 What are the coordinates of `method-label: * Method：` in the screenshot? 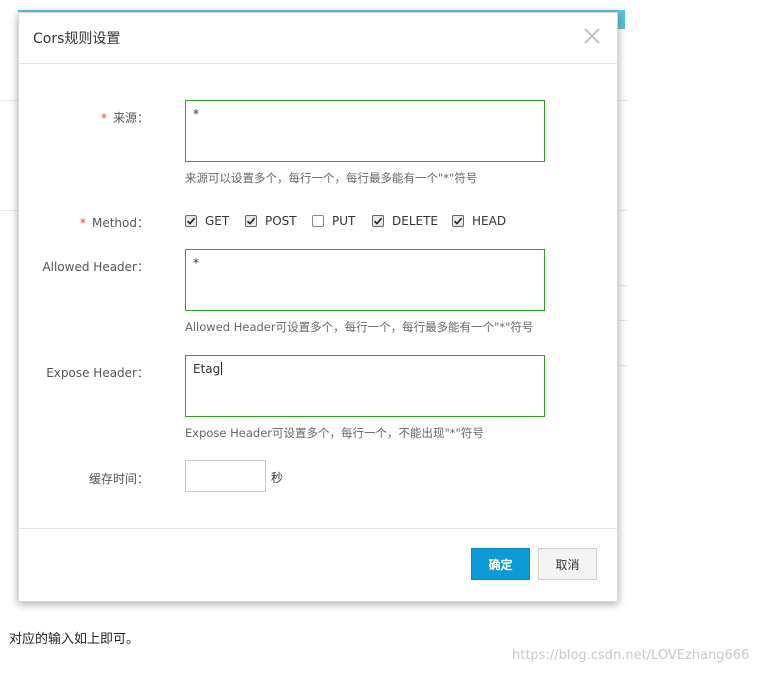 It's located at (114, 223).